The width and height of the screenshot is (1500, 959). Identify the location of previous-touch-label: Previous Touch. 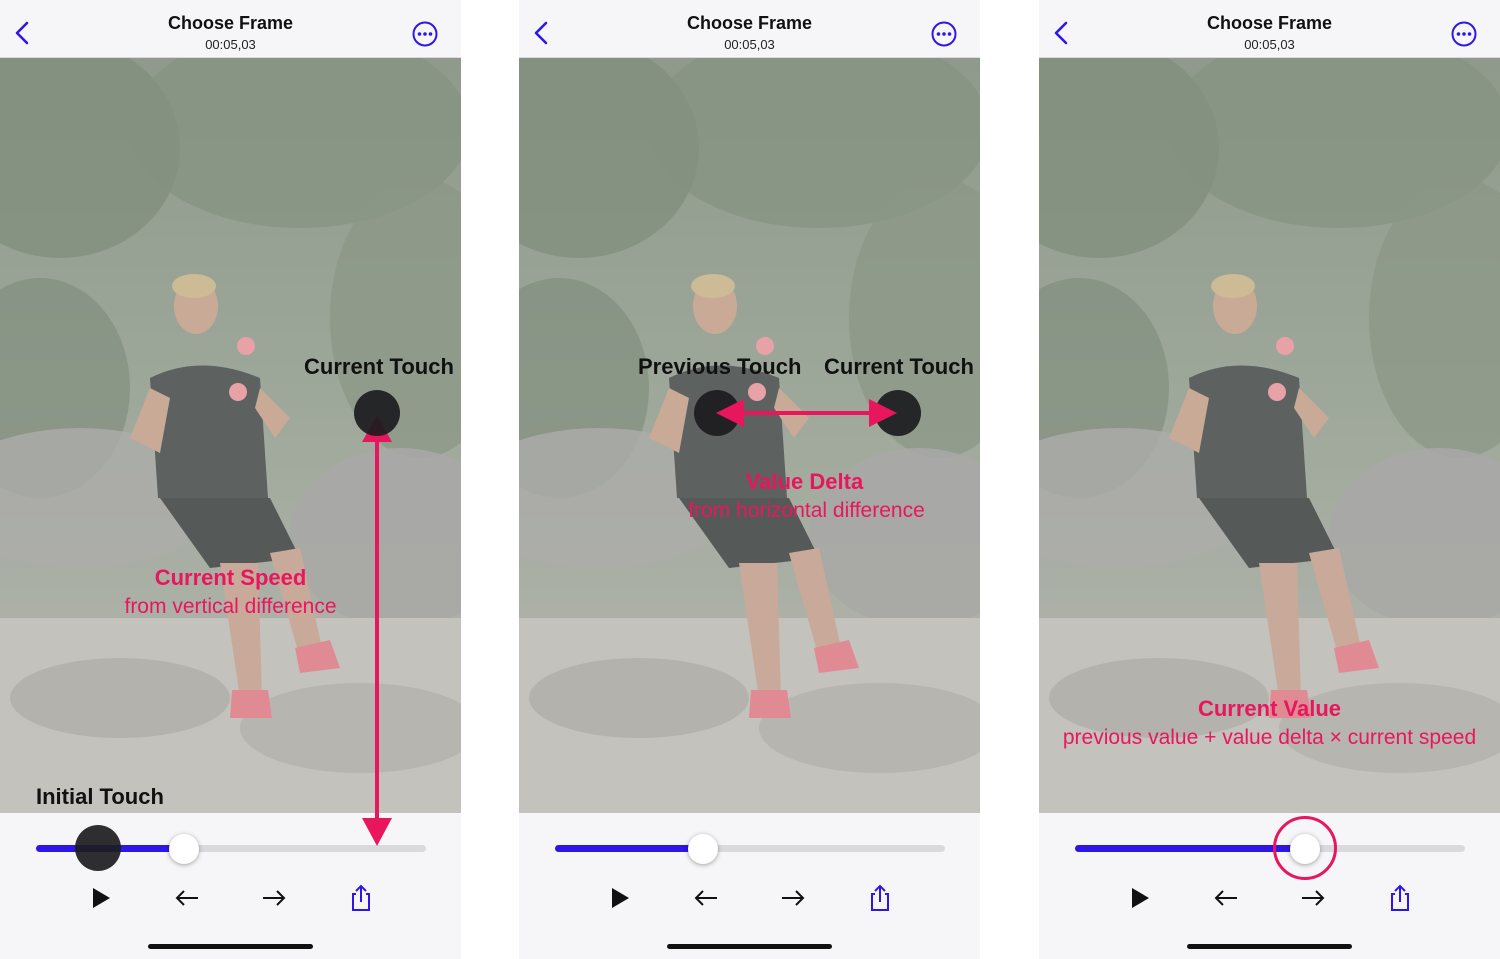
(720, 366).